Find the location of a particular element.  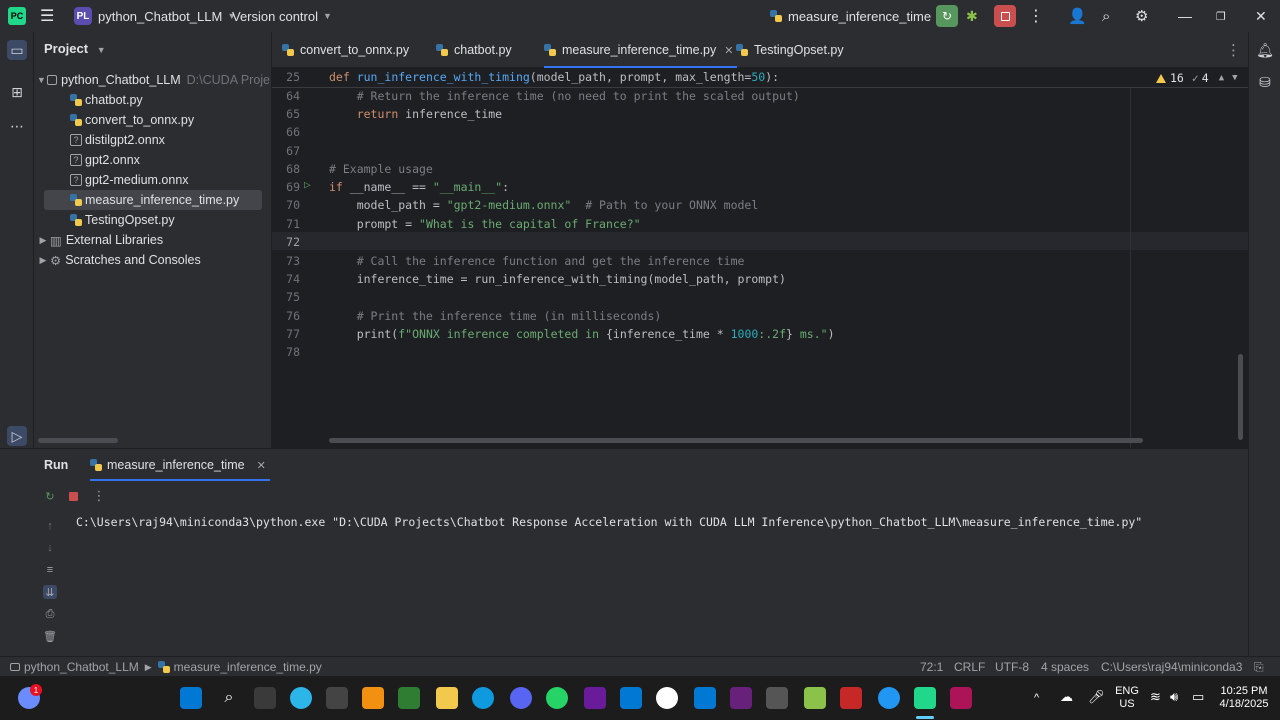

chevron-up-icon: ▲ is located at coordinates (1221, 78).